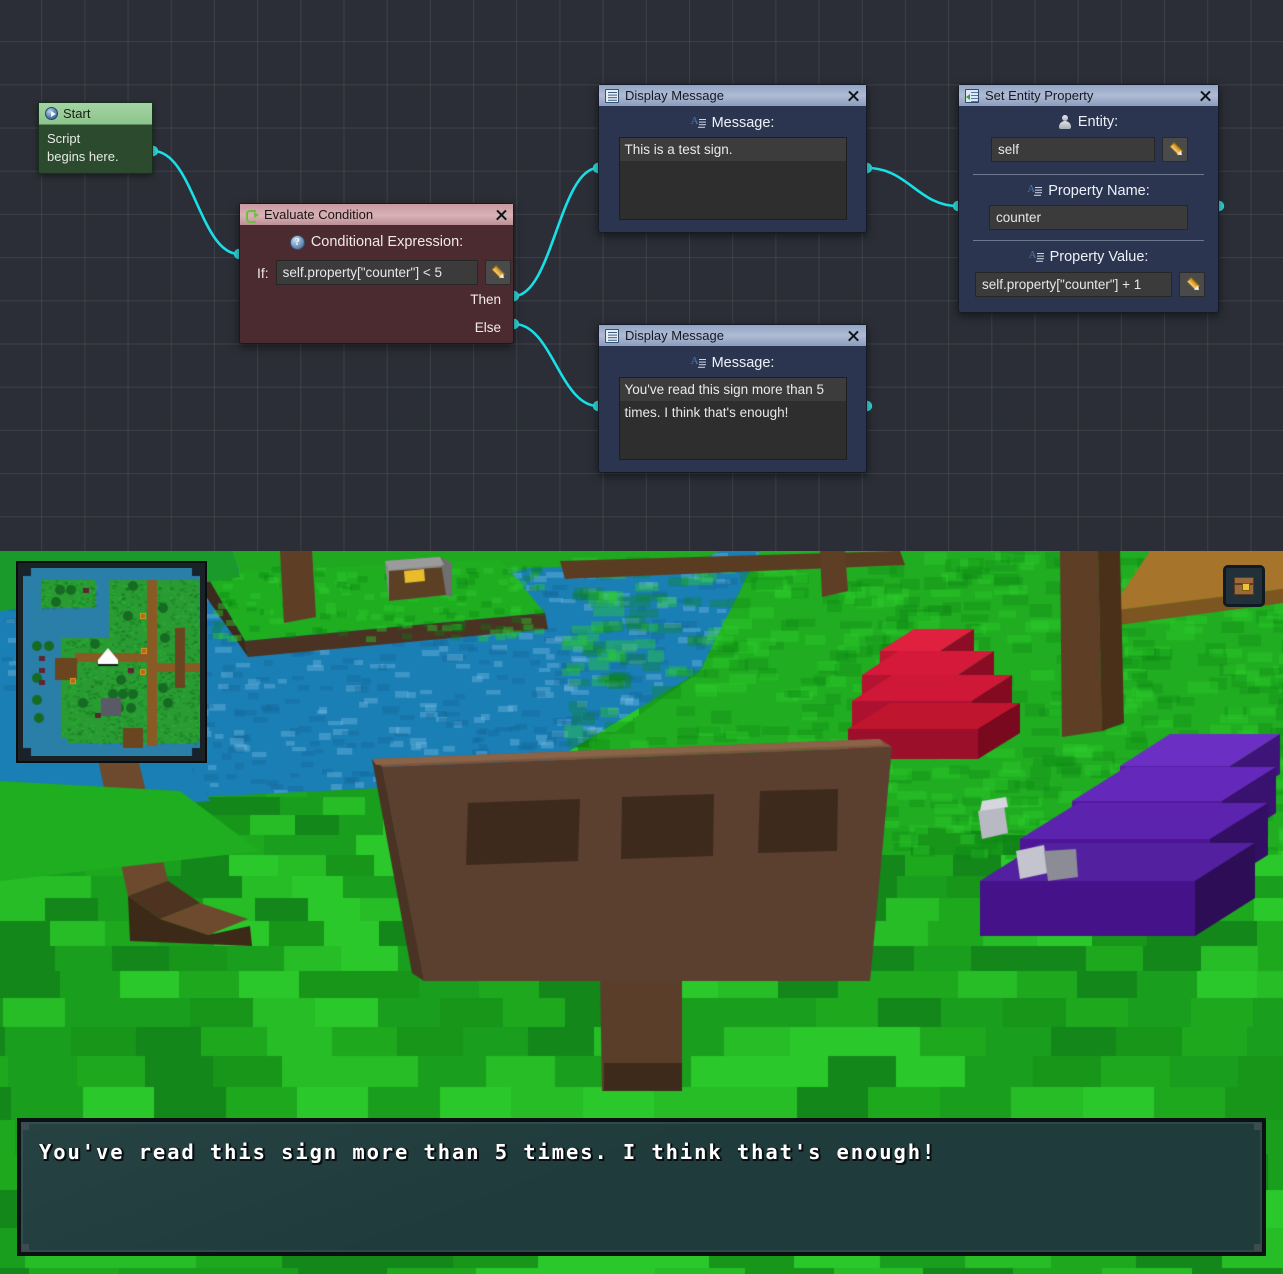 Image resolution: width=1283 pixels, height=1274 pixels. I want to click on property-value-row: self.property["counter"] + 1, so click(1096, 284).